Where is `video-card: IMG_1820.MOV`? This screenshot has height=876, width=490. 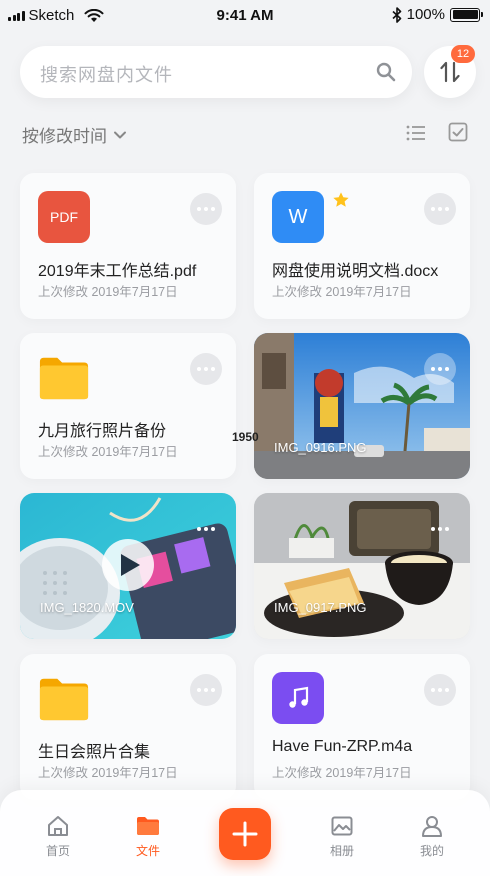
video-card: IMG_1820.MOV is located at coordinates (128, 566).